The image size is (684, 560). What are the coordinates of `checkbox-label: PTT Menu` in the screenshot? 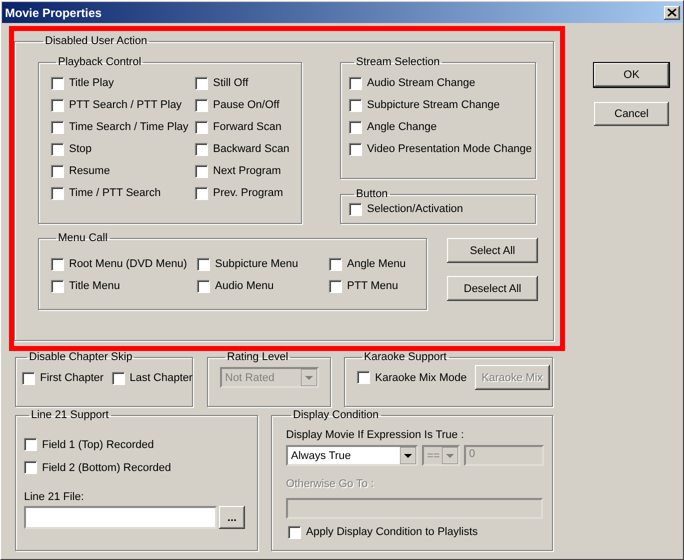 It's located at (372, 286).